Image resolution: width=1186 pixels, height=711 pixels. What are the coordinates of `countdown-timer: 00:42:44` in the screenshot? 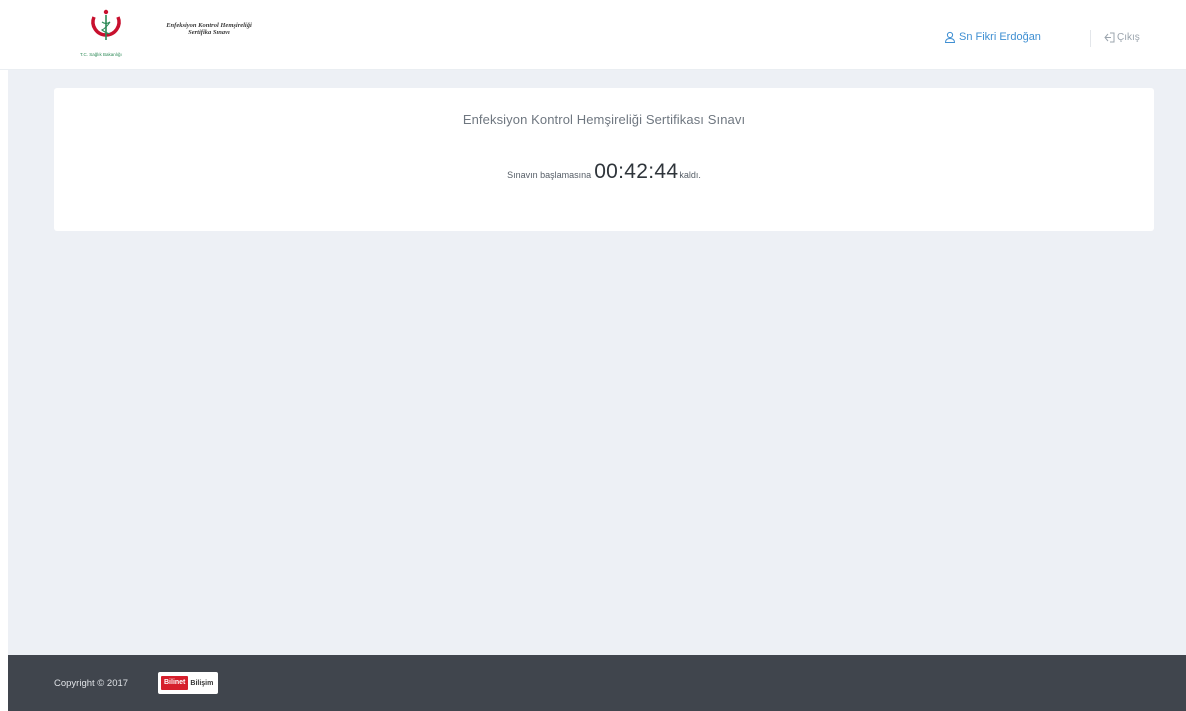 It's located at (636, 171).